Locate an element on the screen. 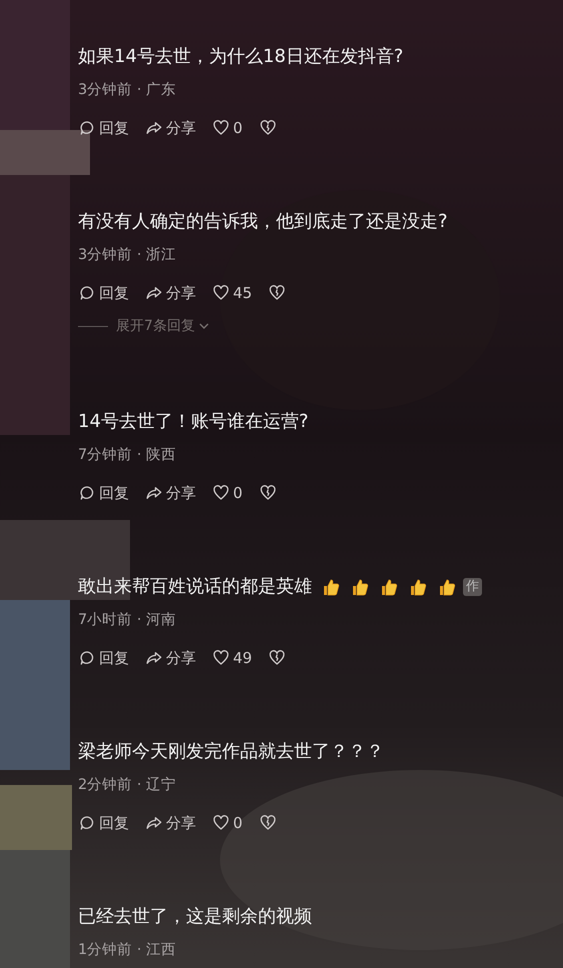 This screenshot has height=968, width=563. comment-meta: 2分钟前 · 辽宁 is located at coordinates (128, 785).